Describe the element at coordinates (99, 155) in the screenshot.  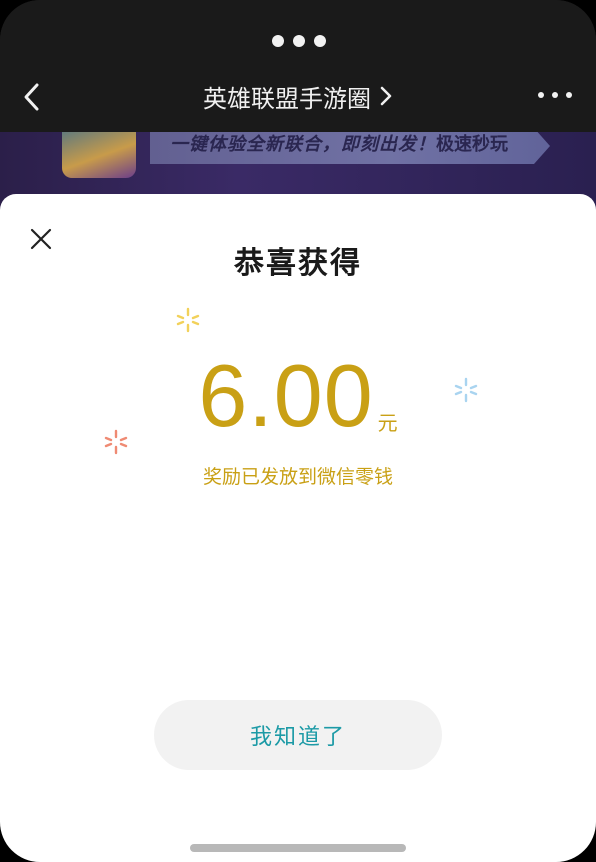
I see `game-app-icon` at that location.